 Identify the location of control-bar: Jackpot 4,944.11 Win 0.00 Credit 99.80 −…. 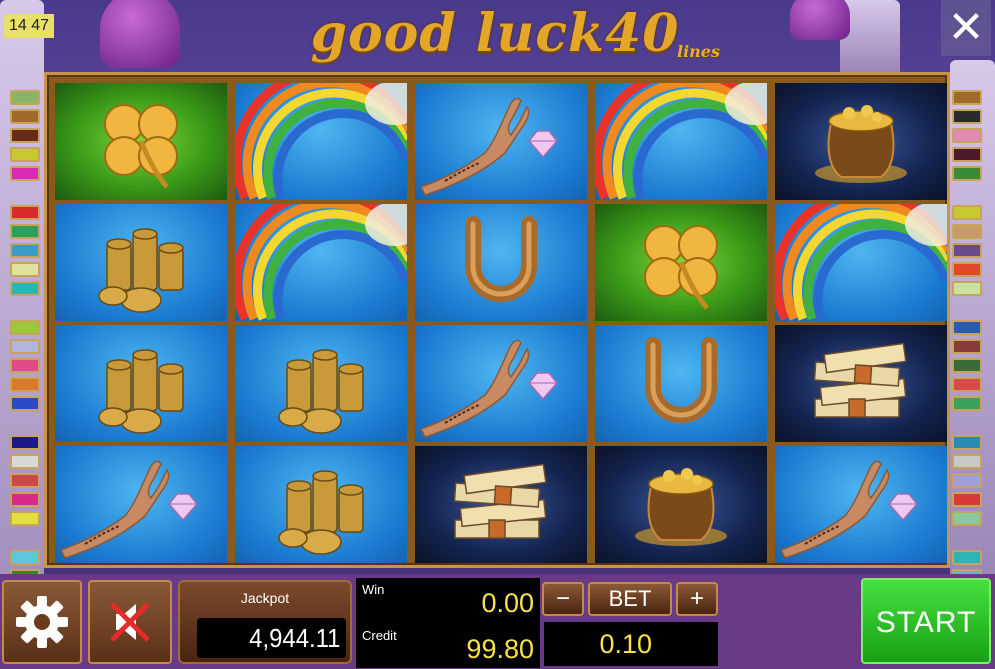
(497, 621).